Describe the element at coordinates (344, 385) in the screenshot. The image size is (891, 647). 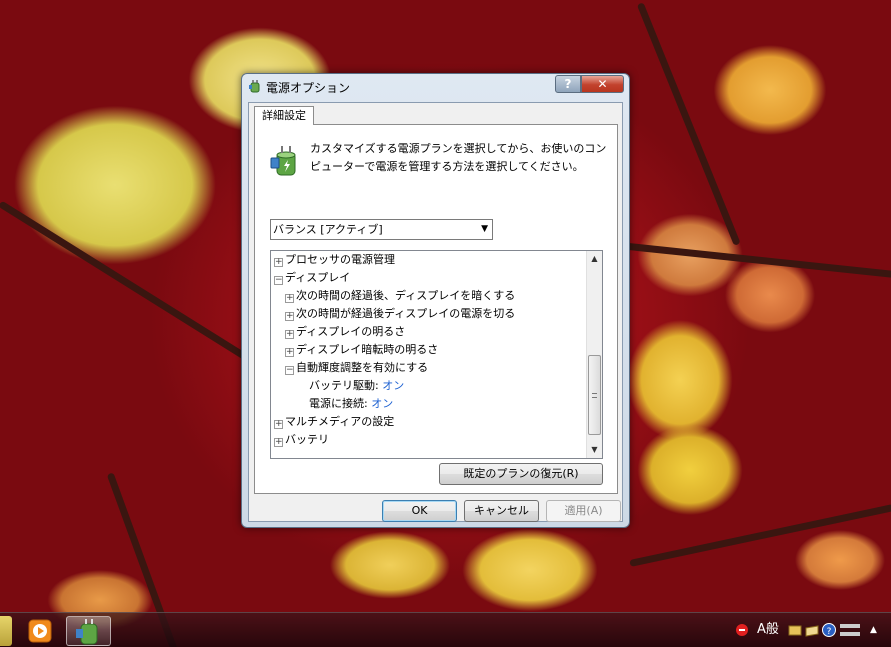
I see `setting-label: バッテリ駆動:` at that location.